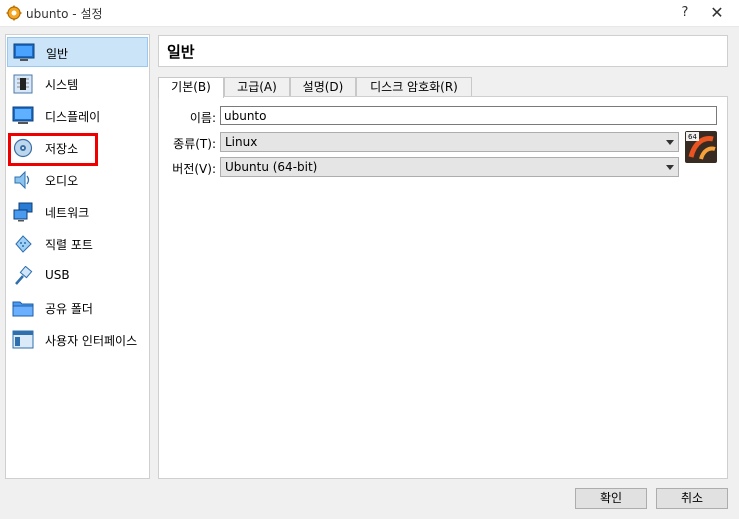  What do you see at coordinates (701, 147) in the screenshot?
I see `ubuntu-os-icon: 64` at bounding box center [701, 147].